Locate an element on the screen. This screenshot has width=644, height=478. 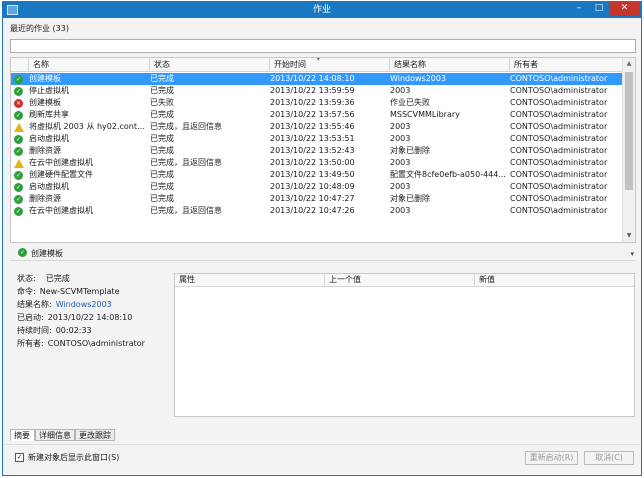
row-start-time: 2013/10/22 14:08:10 is located at coordinates (312, 78).